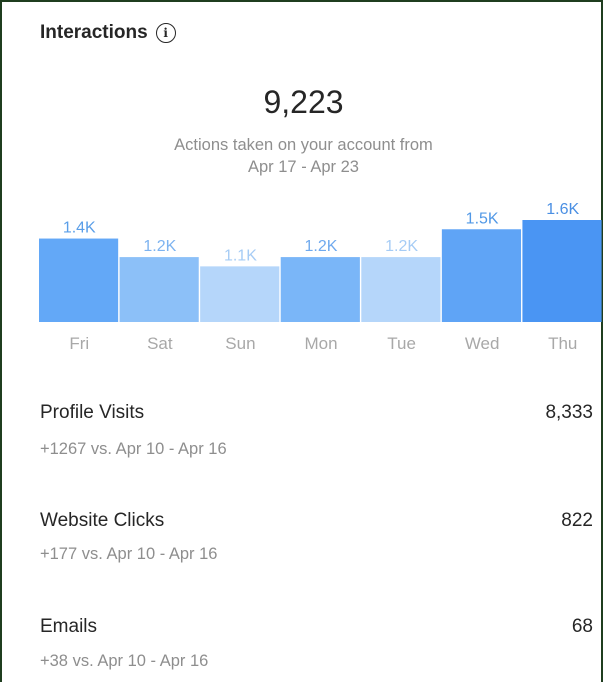 The image size is (603, 682). What do you see at coordinates (582, 626) in the screenshot?
I see `emails-value: 68` at bounding box center [582, 626].